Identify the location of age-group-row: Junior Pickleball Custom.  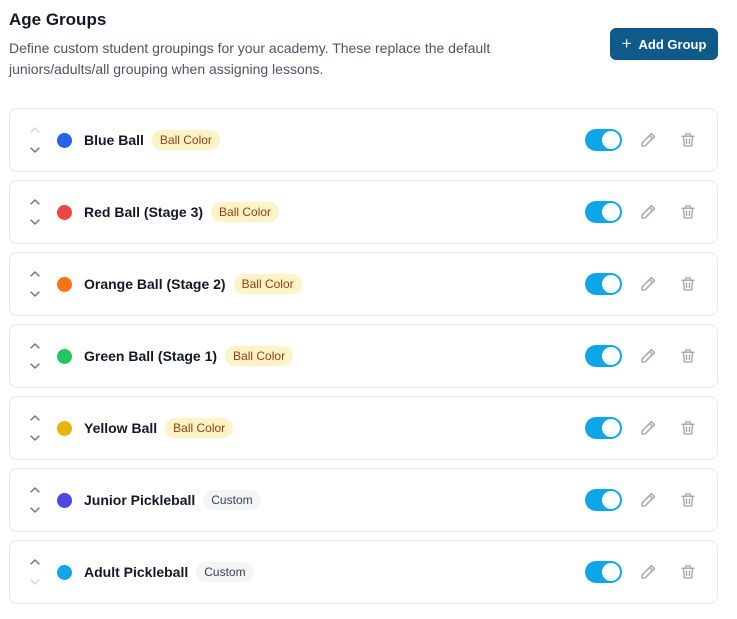
(363, 500).